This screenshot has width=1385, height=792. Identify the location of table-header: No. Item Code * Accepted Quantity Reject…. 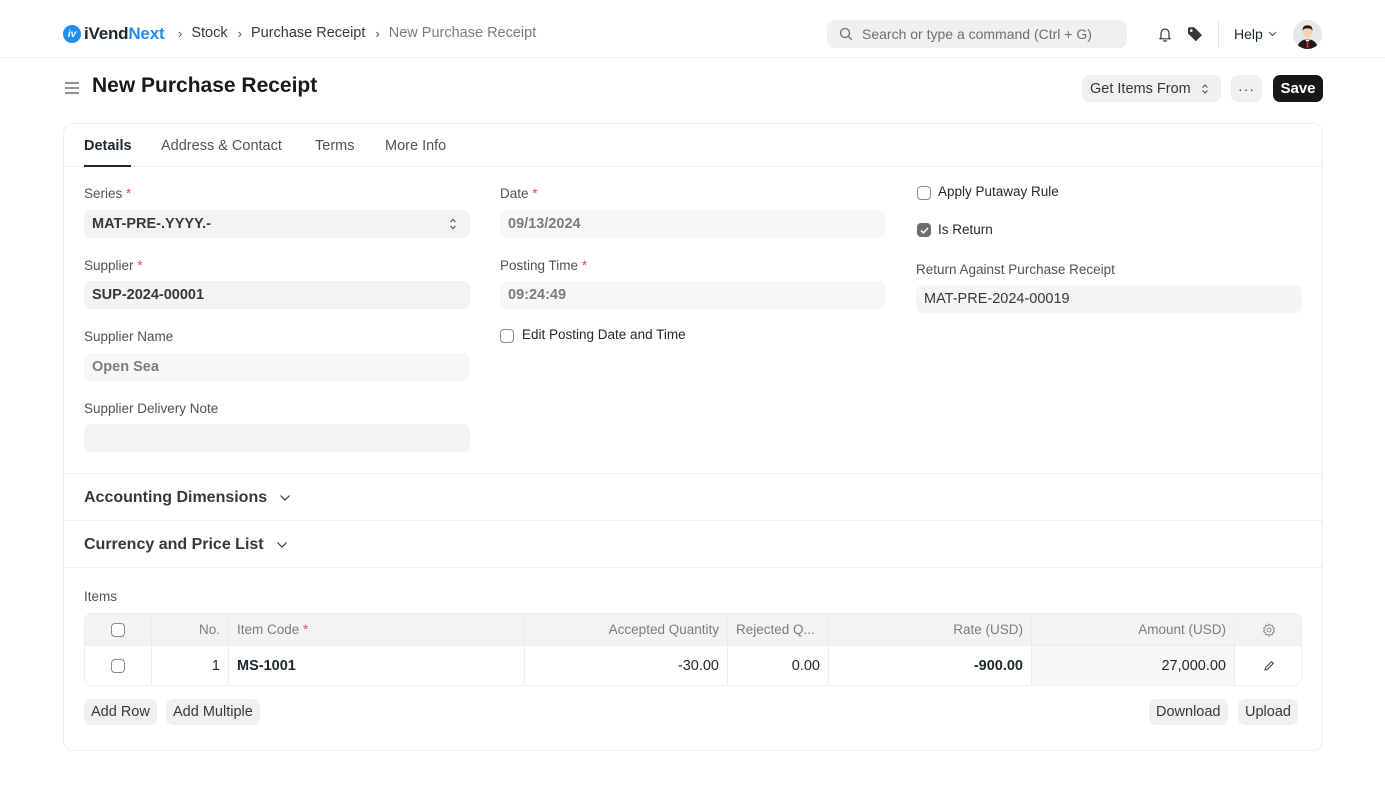
(693, 630).